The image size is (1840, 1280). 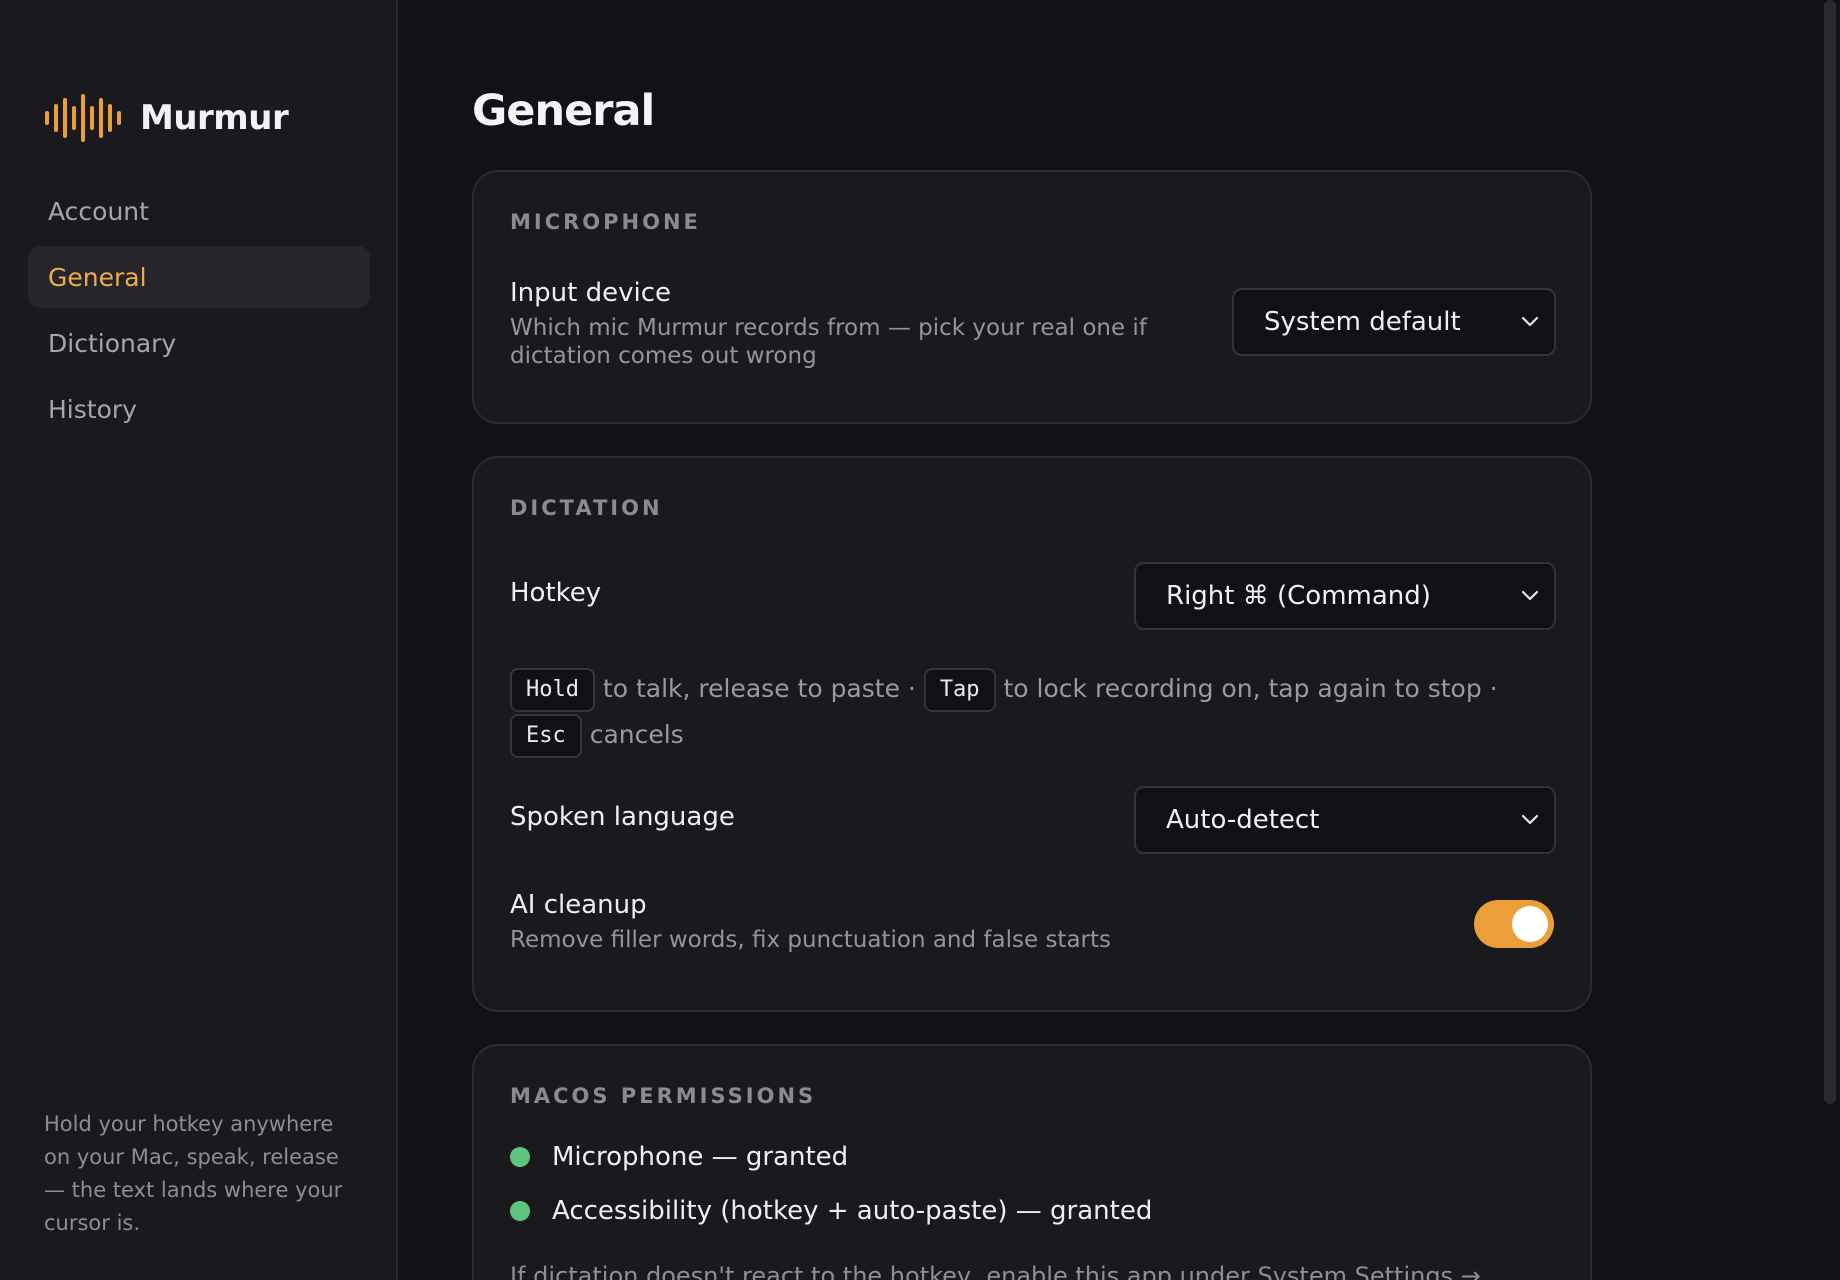 I want to click on spoken-language-value: Auto-detect, so click(x=1243, y=820).